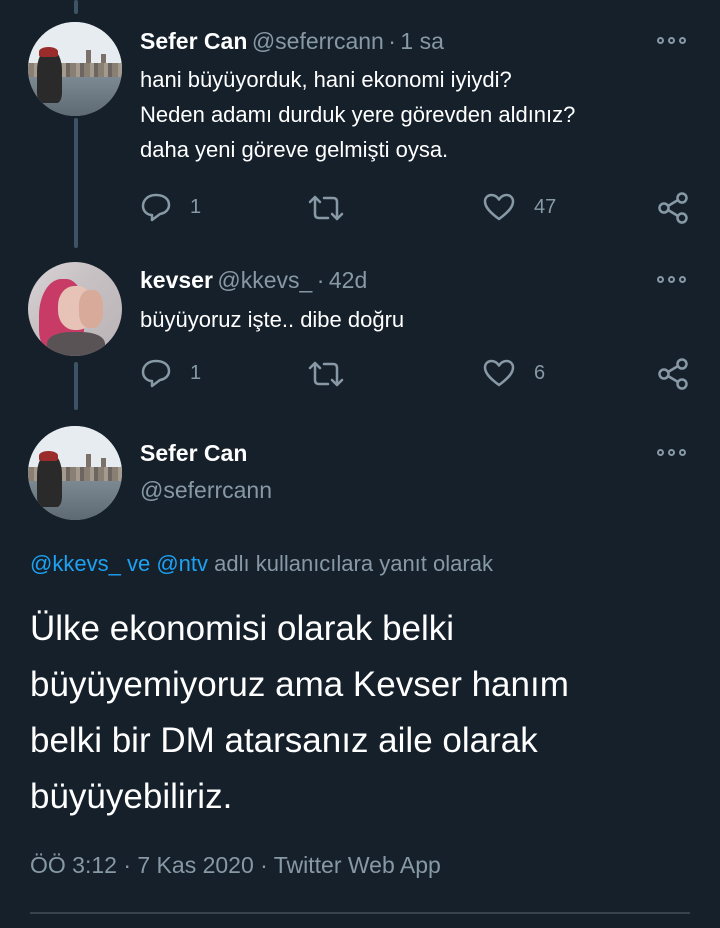 The width and height of the screenshot is (720, 928). I want to click on tweet-text-line: daha yeni göreve gelmişti oysa., so click(294, 149).